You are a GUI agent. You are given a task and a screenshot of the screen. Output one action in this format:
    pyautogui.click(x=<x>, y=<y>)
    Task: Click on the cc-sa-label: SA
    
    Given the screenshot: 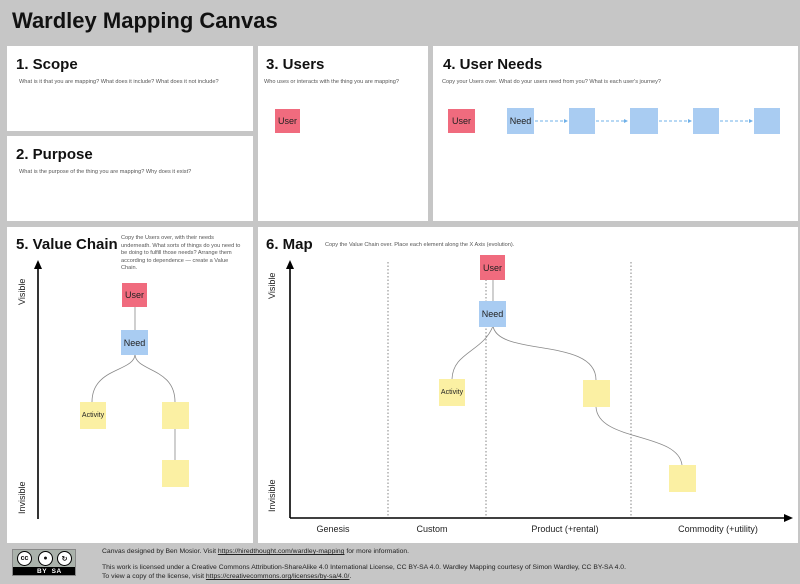 What is the action you would take?
    pyautogui.click(x=56, y=571)
    